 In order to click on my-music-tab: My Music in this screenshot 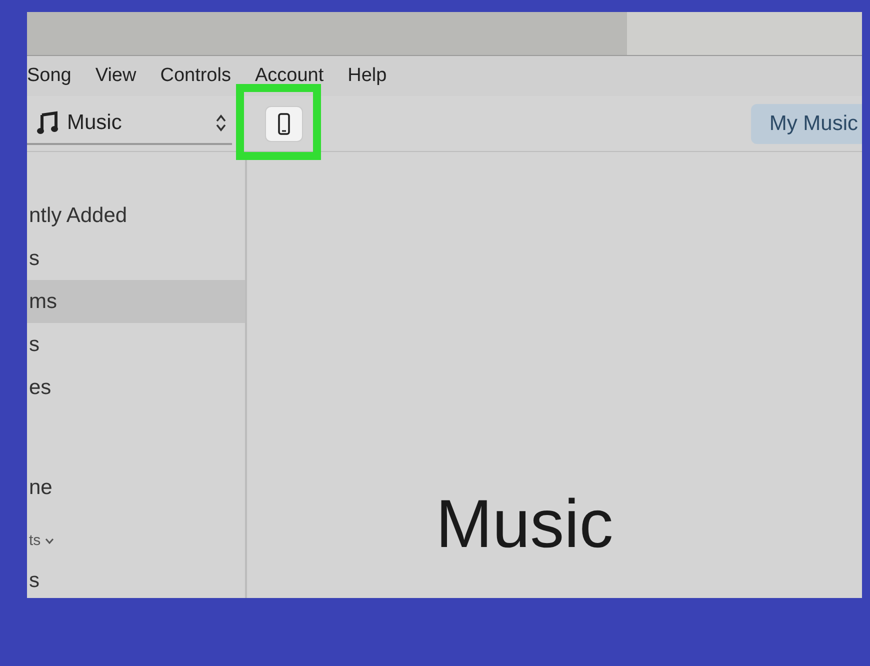, I will do `click(806, 124)`.